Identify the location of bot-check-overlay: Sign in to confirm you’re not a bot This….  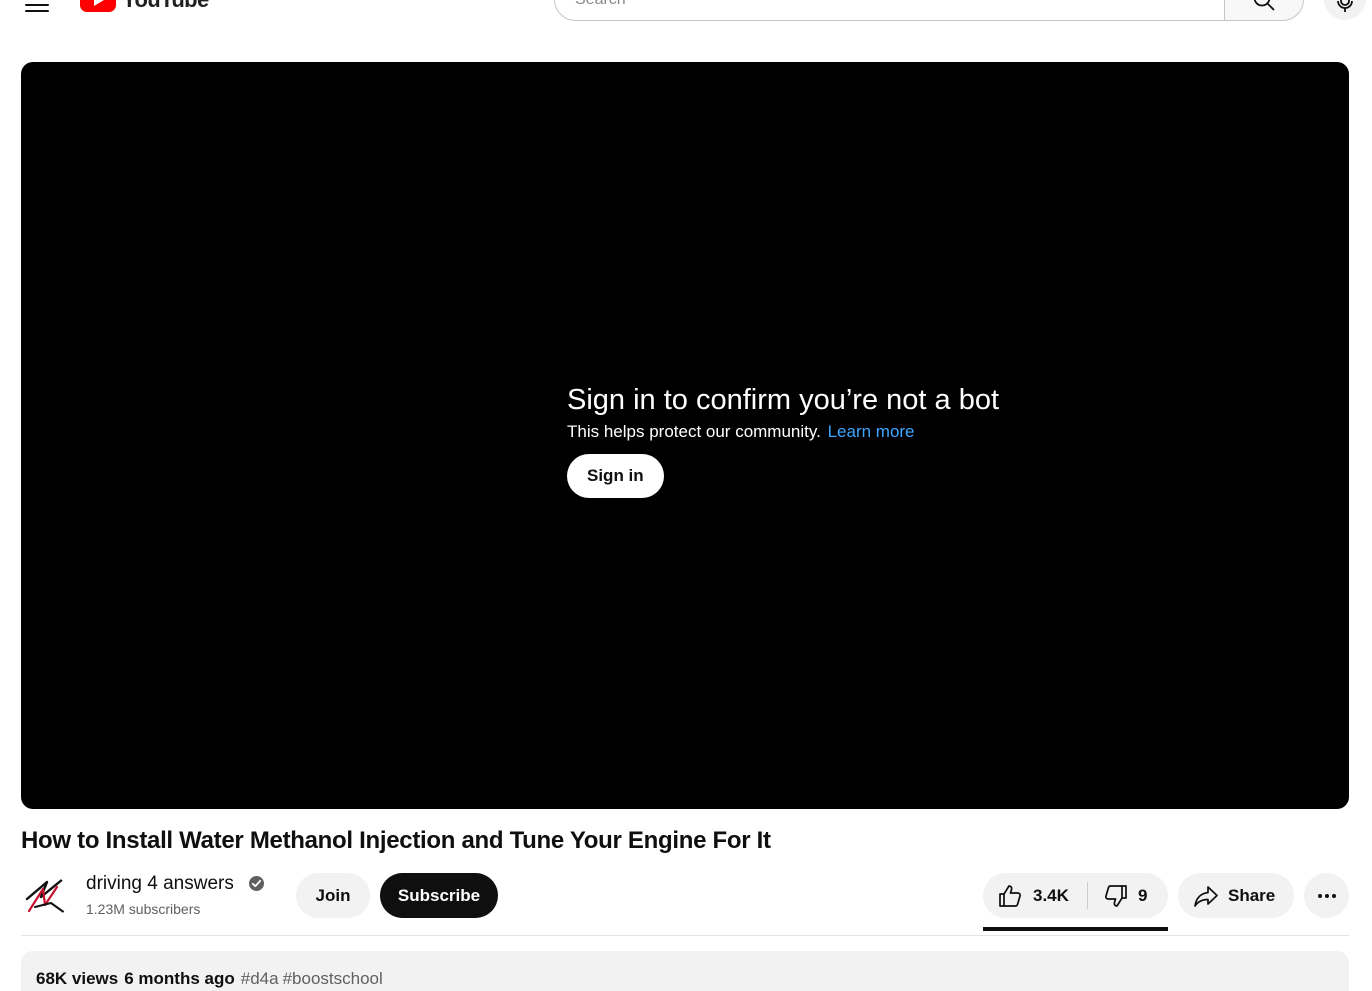
(783, 439).